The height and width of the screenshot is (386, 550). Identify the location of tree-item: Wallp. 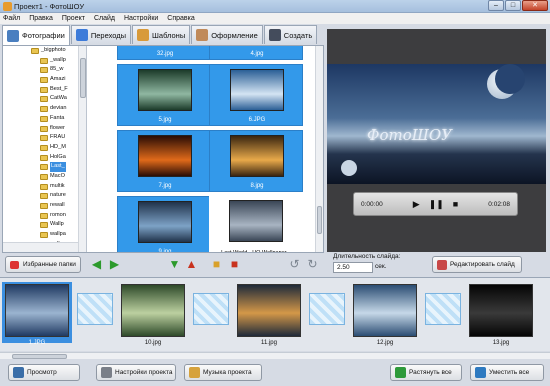
(44, 225).